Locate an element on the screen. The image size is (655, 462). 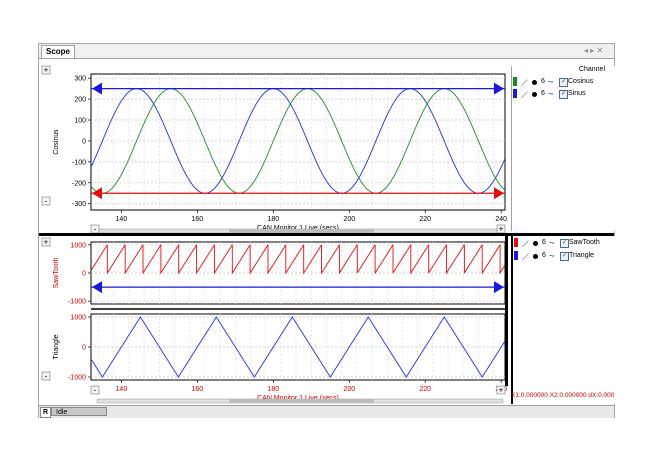
y-tick-label: 300 is located at coordinates (80, 79).